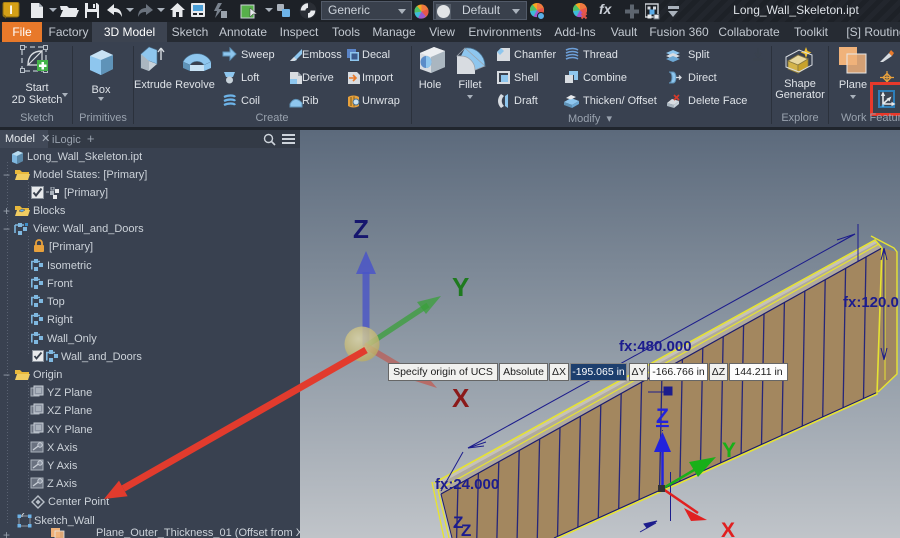 The width and height of the screenshot is (900, 538). Describe the element at coordinates (10, 10) in the screenshot. I see `svg-text: I` at that location.